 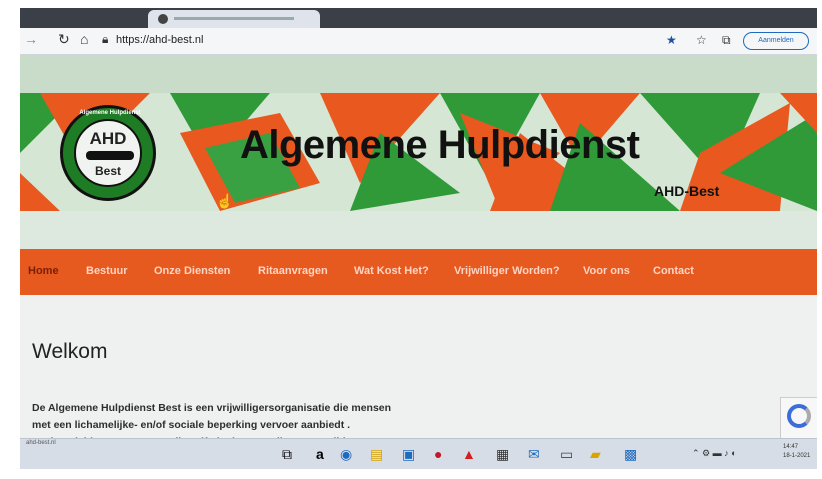 I want to click on photos-icon: ▣, so click(x=408, y=454).